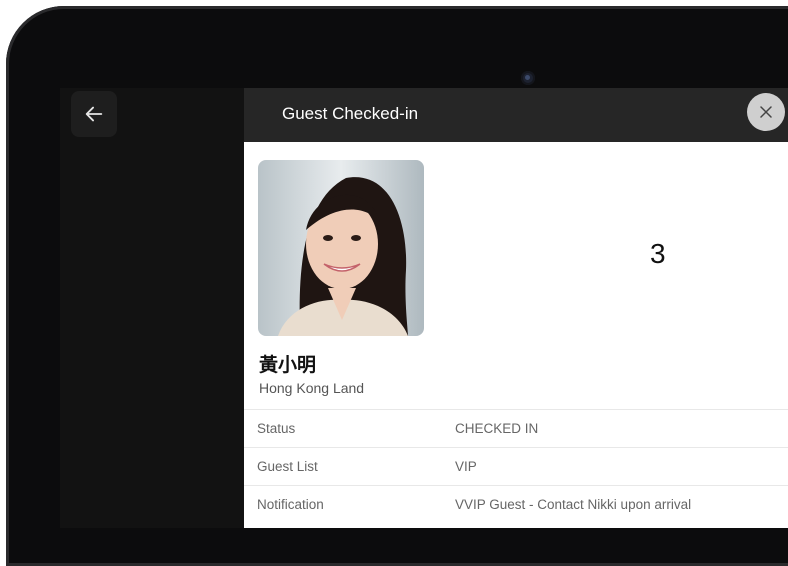 Image resolution: width=788 pixels, height=566 pixels. What do you see at coordinates (573, 504) in the screenshot?
I see `detail-value: VVIP Guest - Contact Nikki upon arrival` at bounding box center [573, 504].